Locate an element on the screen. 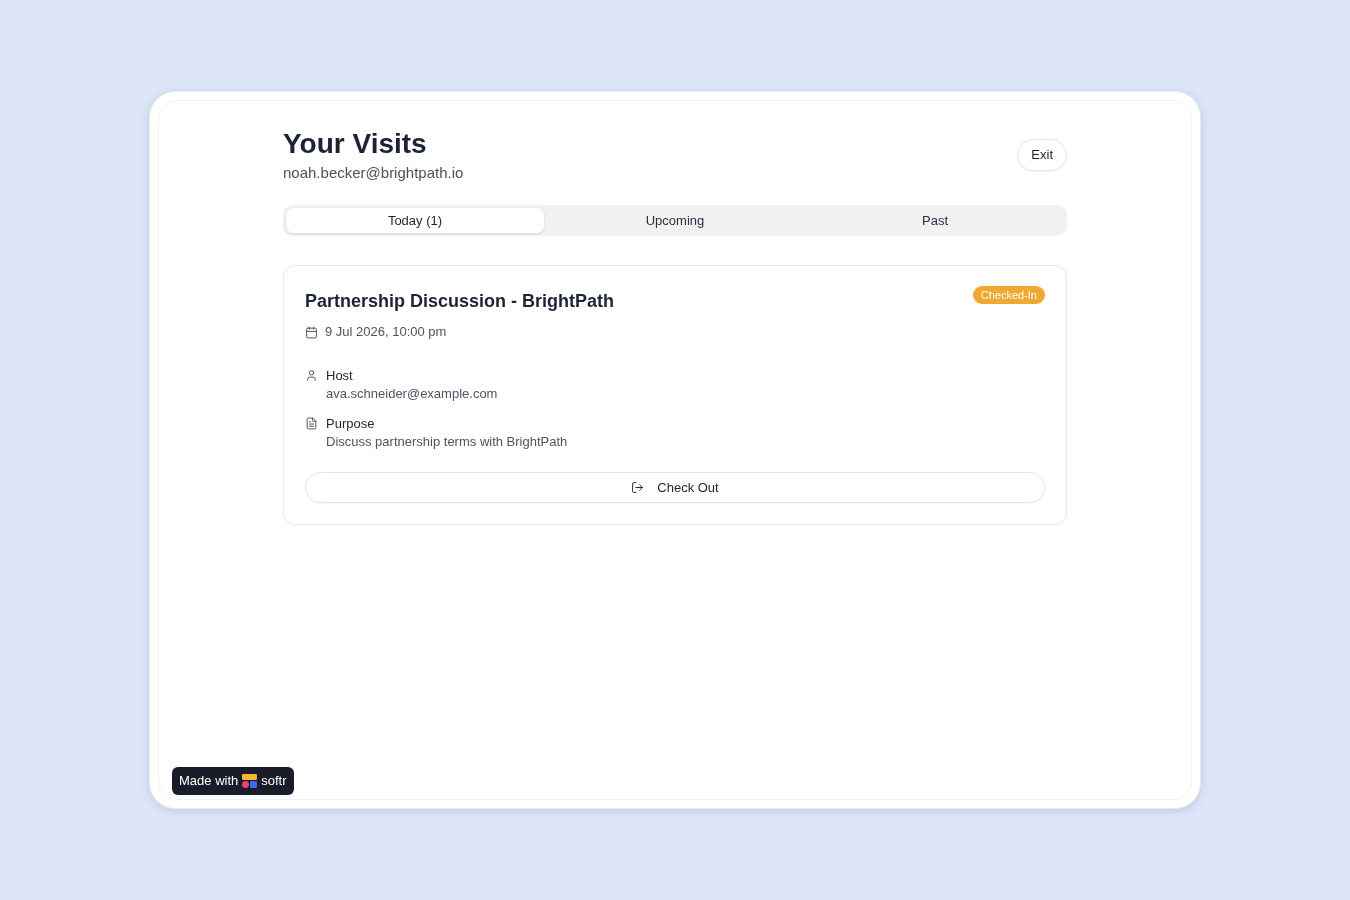 This screenshot has height=900, width=1350. exit-button: Exit is located at coordinates (1042, 155).